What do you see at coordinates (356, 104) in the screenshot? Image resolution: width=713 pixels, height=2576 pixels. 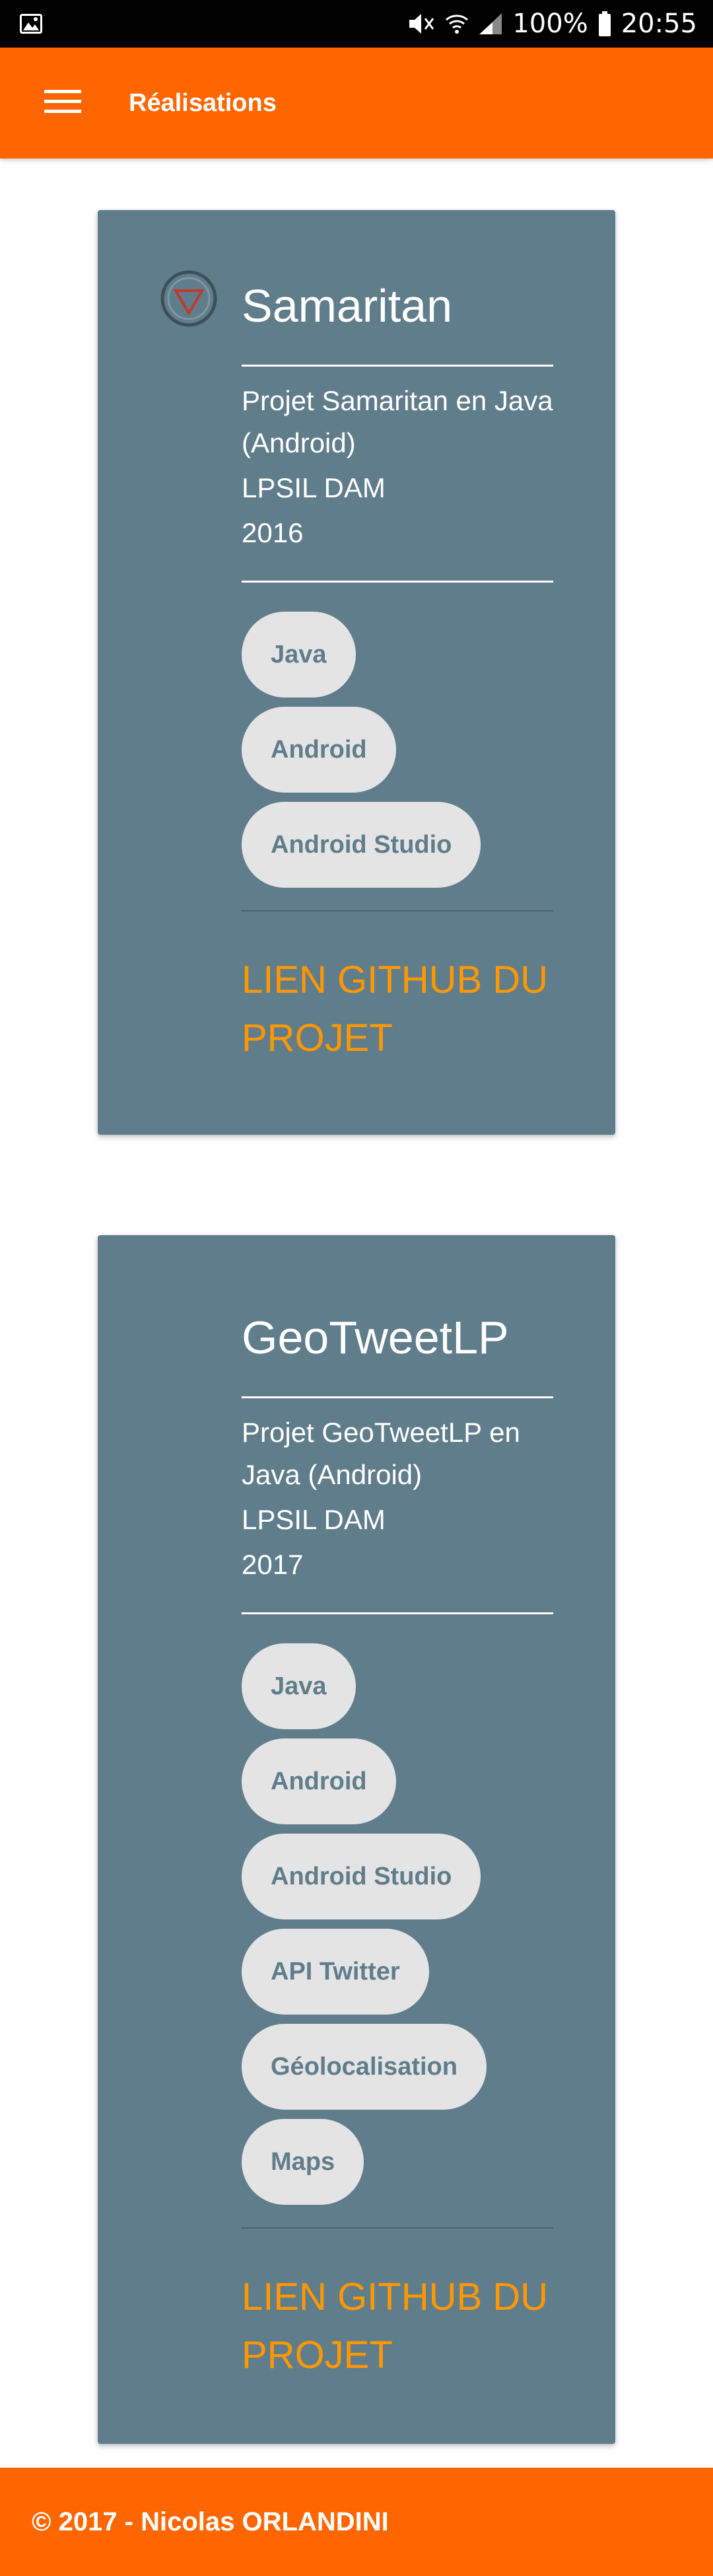 I see `app-bar: Réalisations` at bounding box center [356, 104].